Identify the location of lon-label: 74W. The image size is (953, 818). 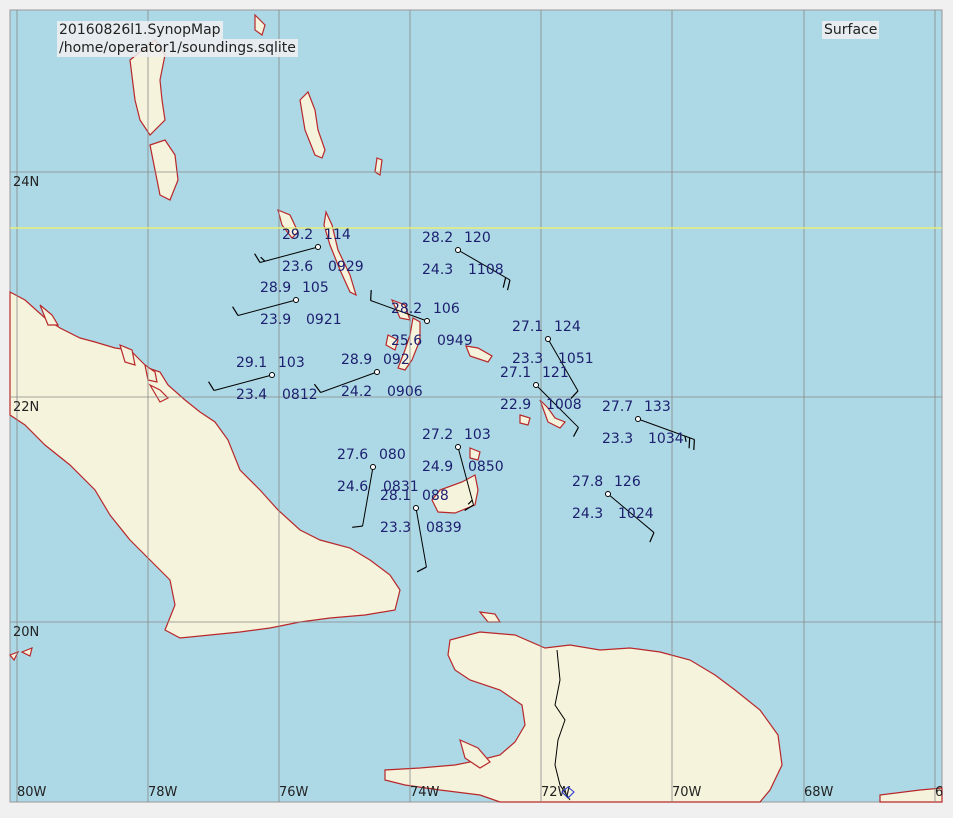
(425, 792).